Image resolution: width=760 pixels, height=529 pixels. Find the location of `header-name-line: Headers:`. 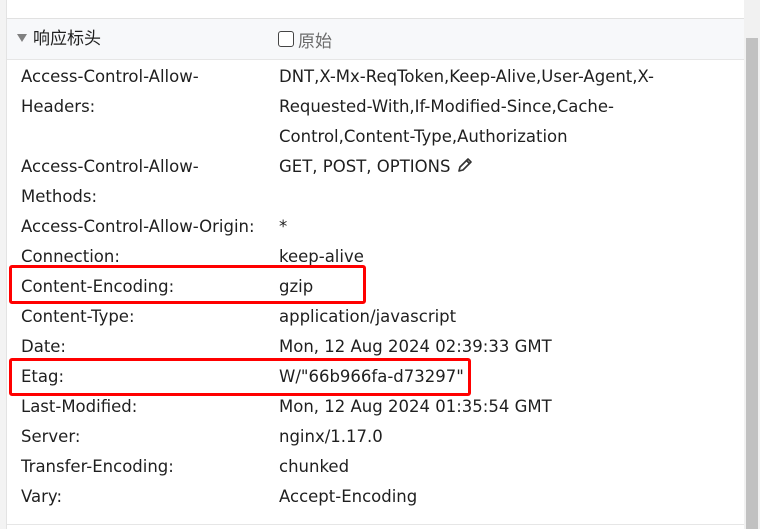

header-name-line: Headers: is located at coordinates (58, 106).